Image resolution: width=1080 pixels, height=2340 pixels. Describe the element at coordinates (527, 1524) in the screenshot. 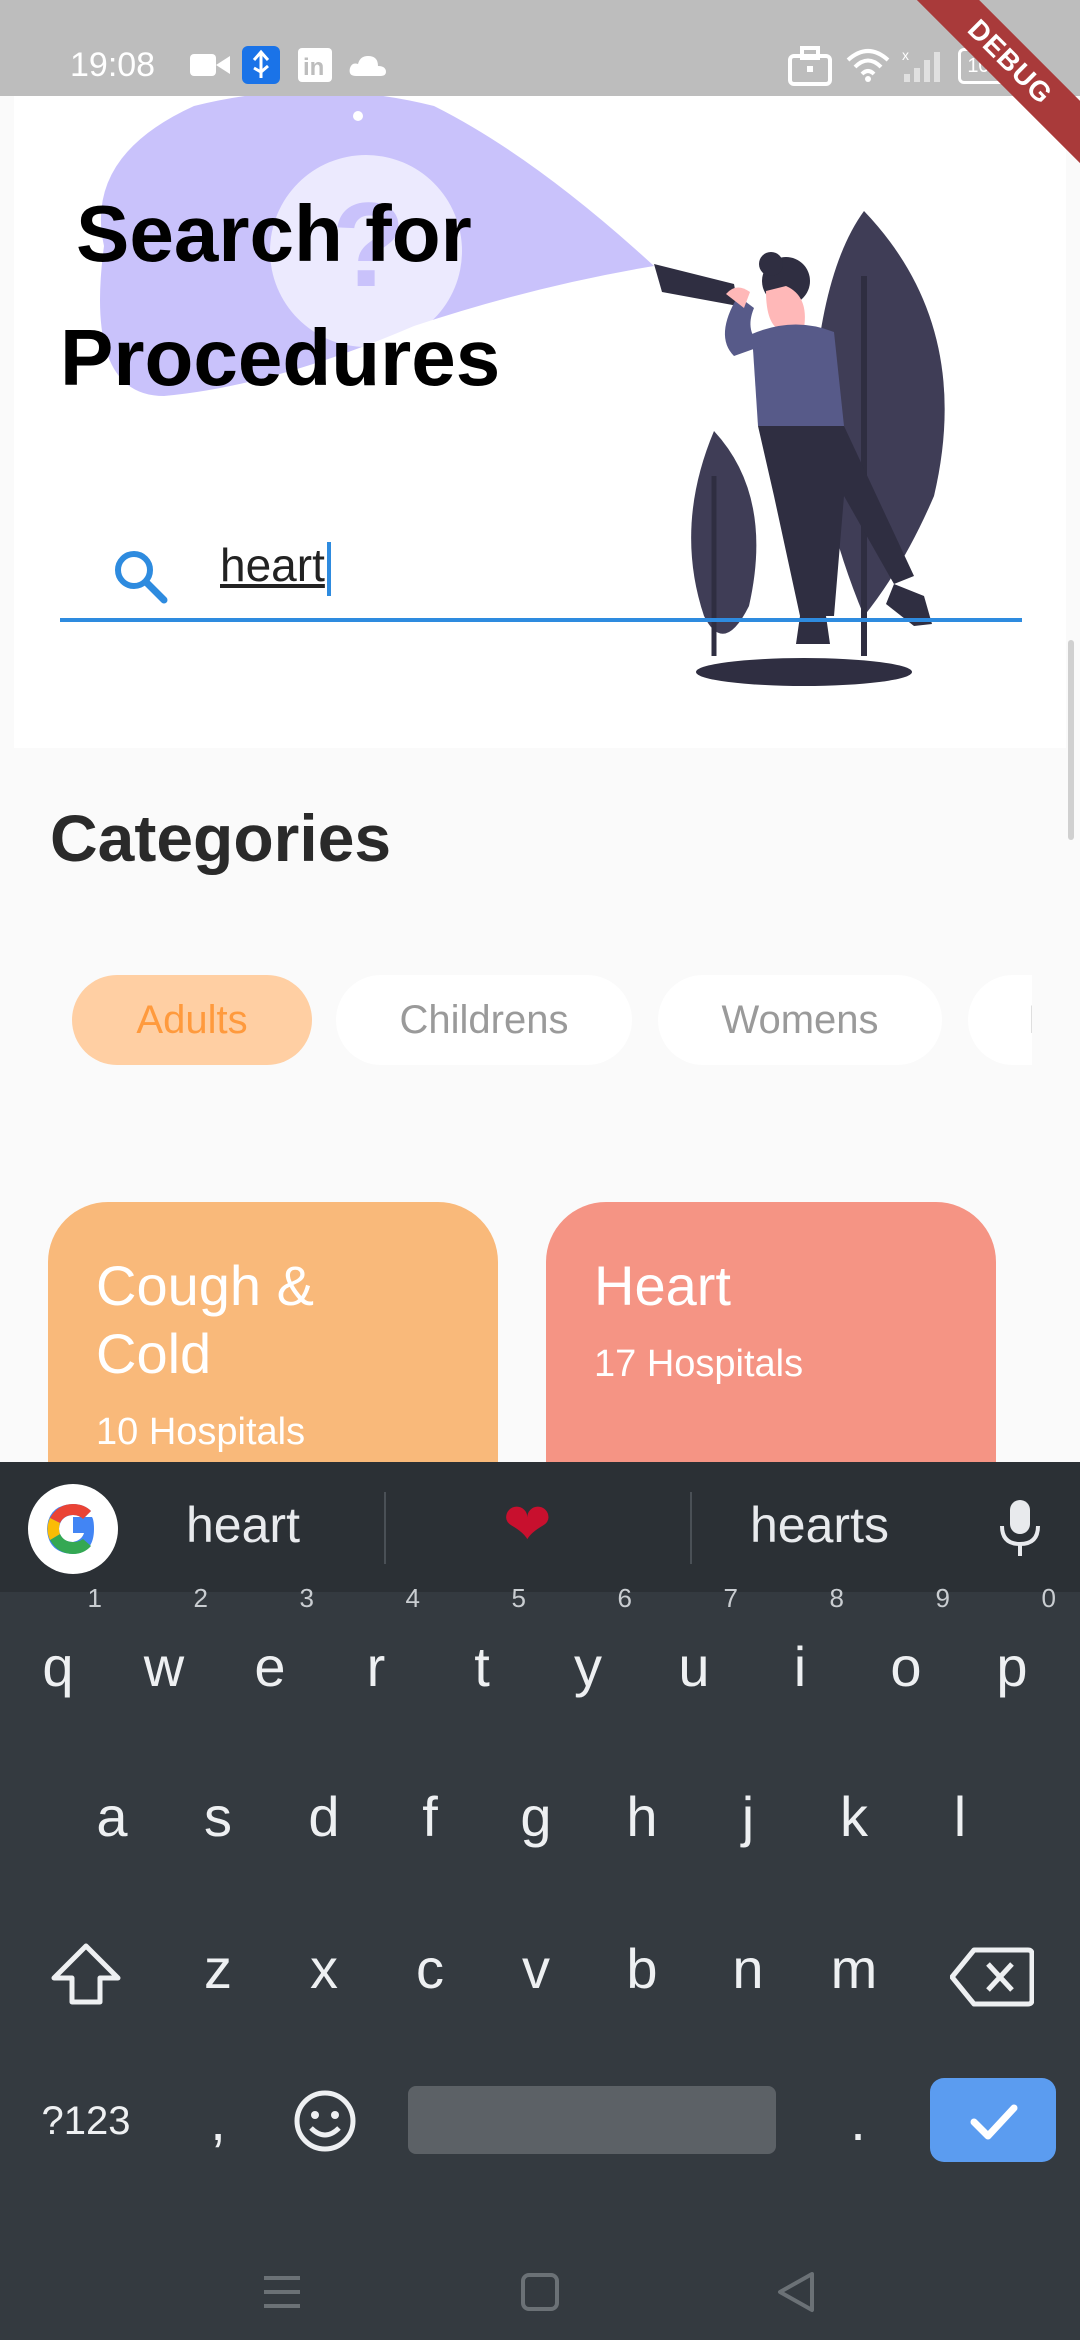

I see `suggestion-2: ❤` at that location.